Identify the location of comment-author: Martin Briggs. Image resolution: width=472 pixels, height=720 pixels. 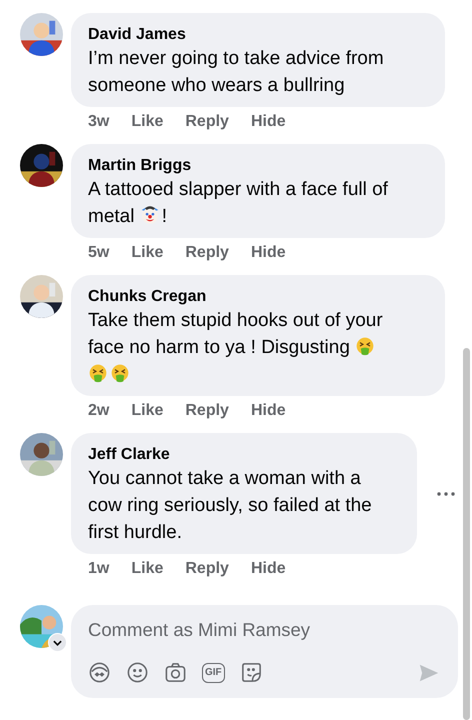
(257, 165).